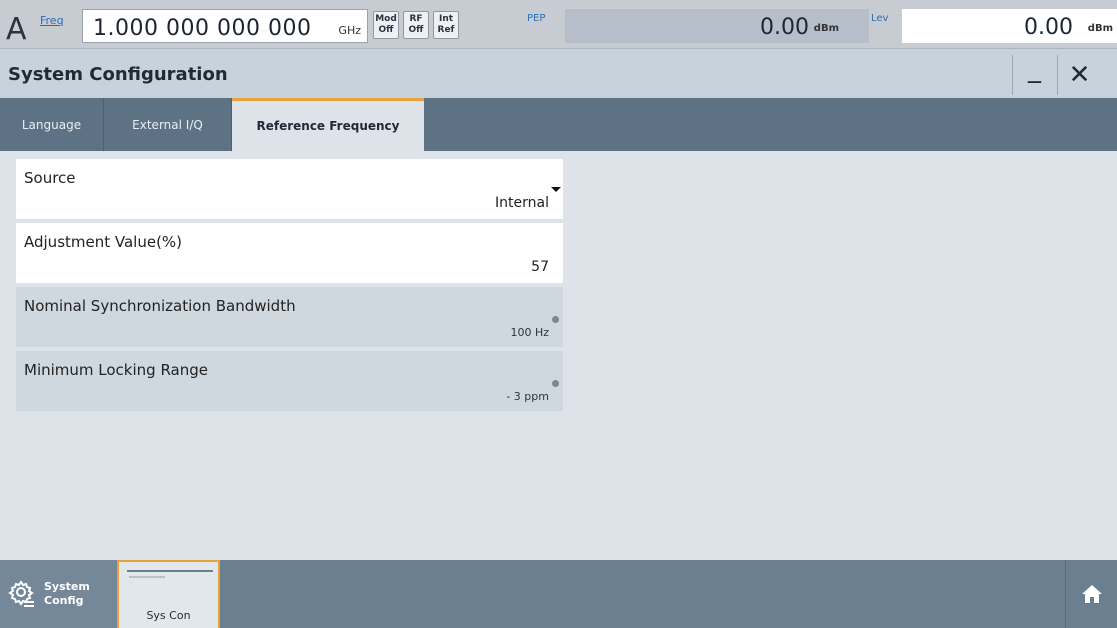 The image size is (1117, 628). I want to click on sync-bandwidth-row: Nominal Synchronization Bandwidth 100 Hz, so click(289, 317).